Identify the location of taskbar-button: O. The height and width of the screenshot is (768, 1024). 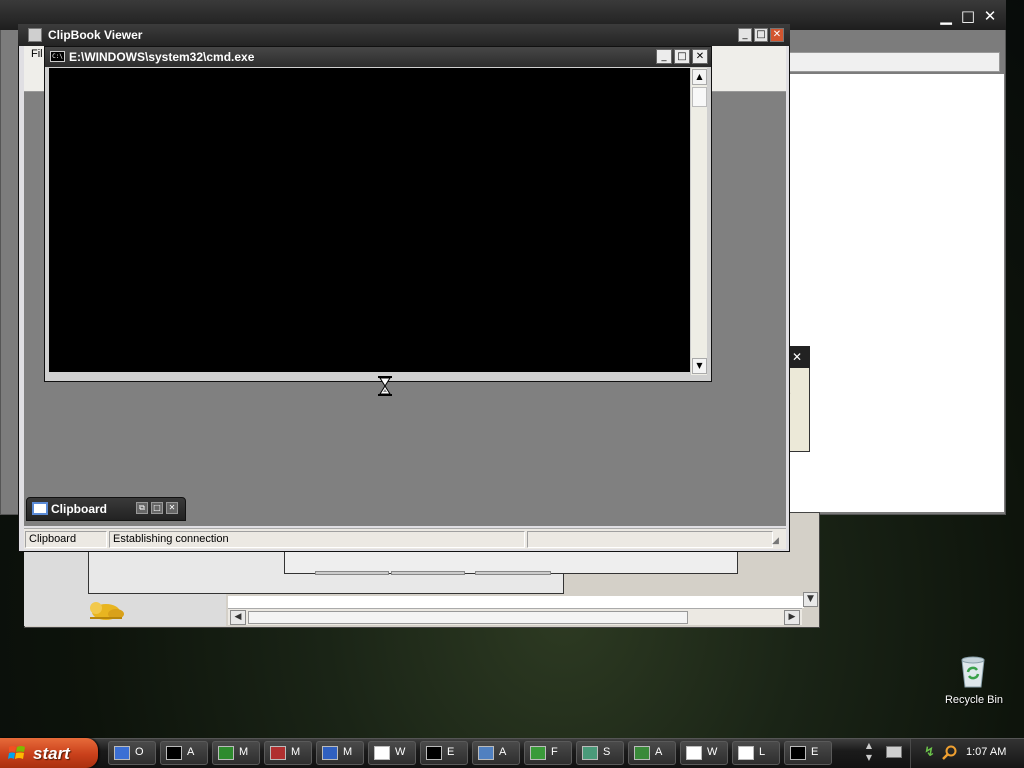
(132, 753).